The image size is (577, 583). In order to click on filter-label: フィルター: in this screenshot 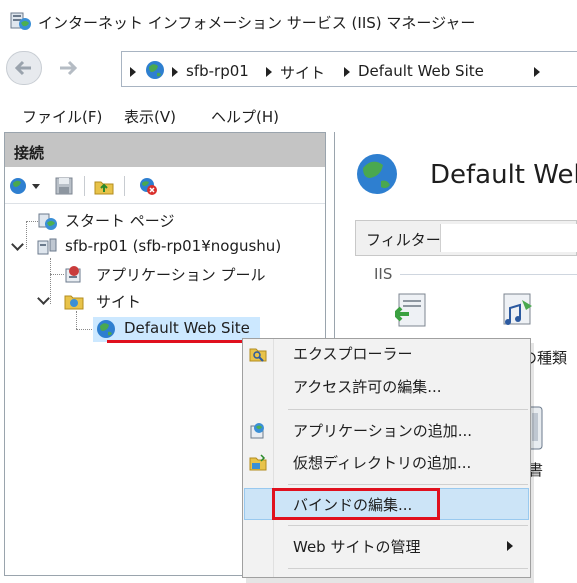, I will do `click(406, 240)`.